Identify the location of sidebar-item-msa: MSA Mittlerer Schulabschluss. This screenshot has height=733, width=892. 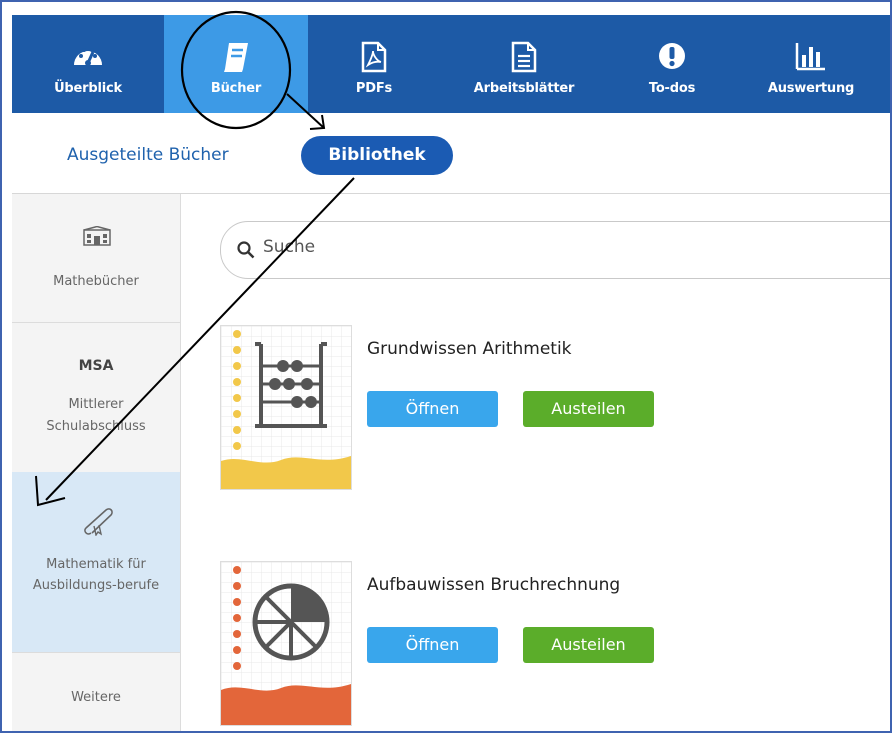
(96, 397).